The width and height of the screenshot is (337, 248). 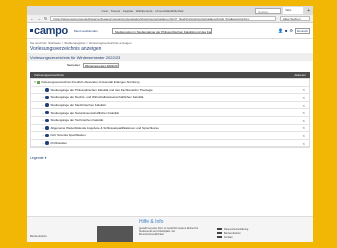 I want to click on new-tab-icon: +, so click(x=308, y=11).